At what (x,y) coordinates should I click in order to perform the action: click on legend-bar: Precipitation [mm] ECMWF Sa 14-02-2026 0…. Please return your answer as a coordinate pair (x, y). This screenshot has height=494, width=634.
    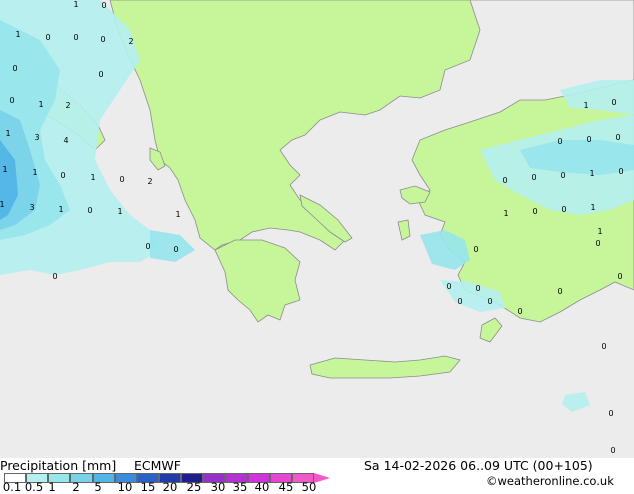
    Looking at the image, I should click on (317, 476).